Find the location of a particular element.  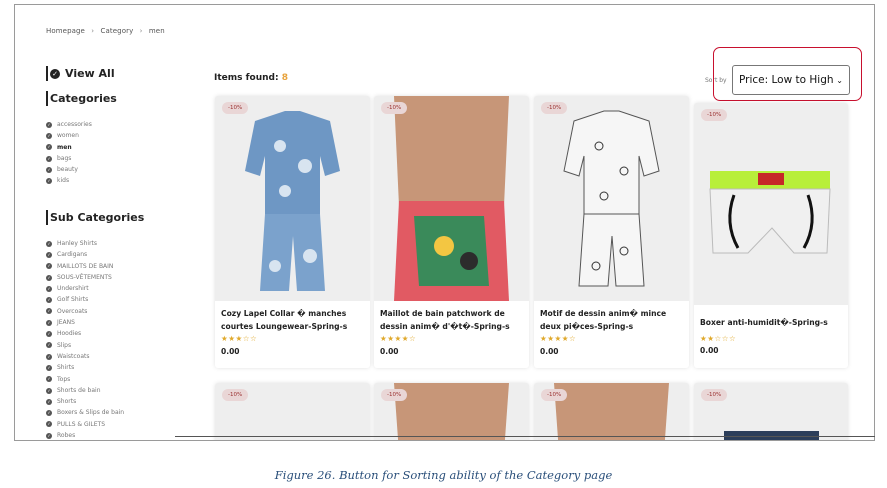

subcategory-label: Hanley Shirts is located at coordinates (77, 243).